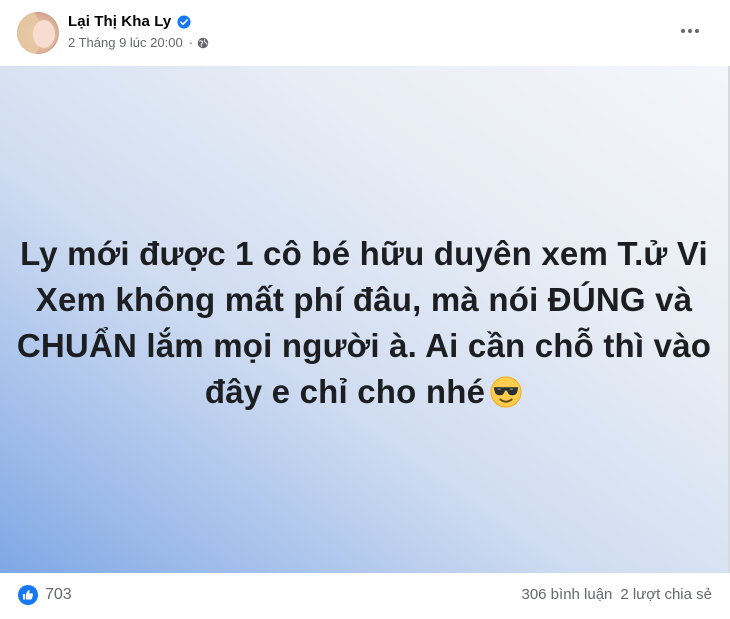  Describe the element at coordinates (125, 42) in the screenshot. I see `post-timestamp: 2 Tháng 9 lúc 20:00` at that location.